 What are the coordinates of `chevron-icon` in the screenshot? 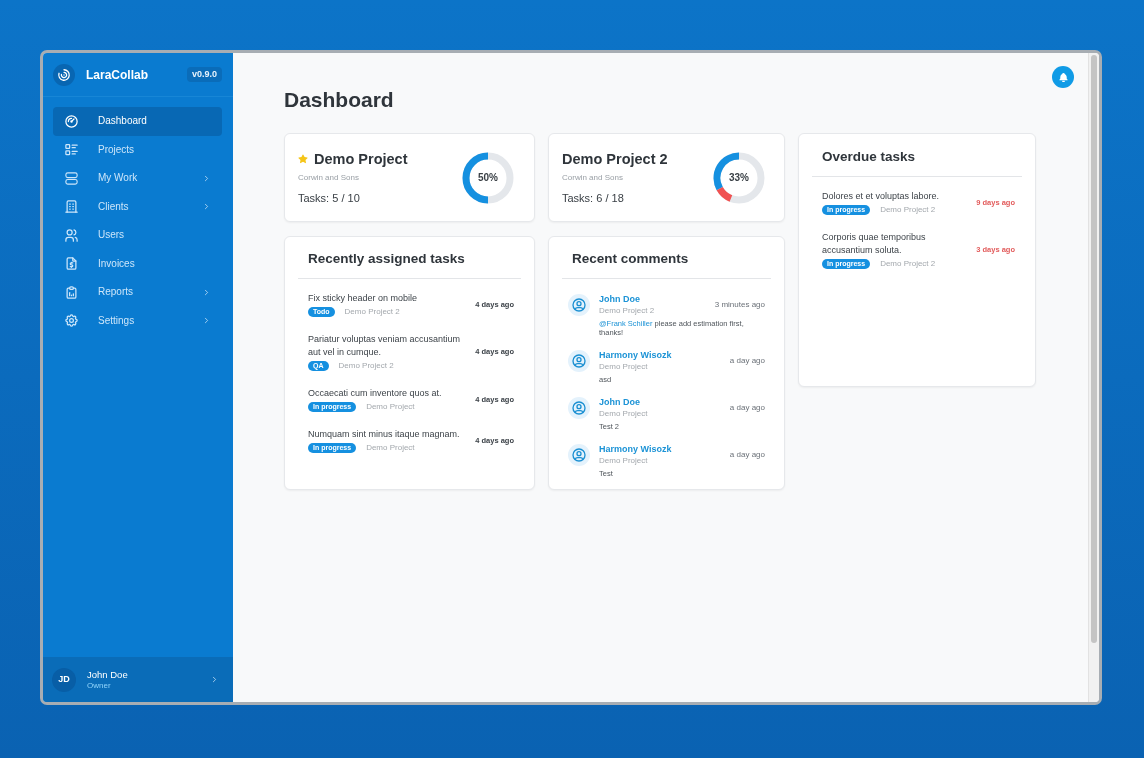 It's located at (214, 679).